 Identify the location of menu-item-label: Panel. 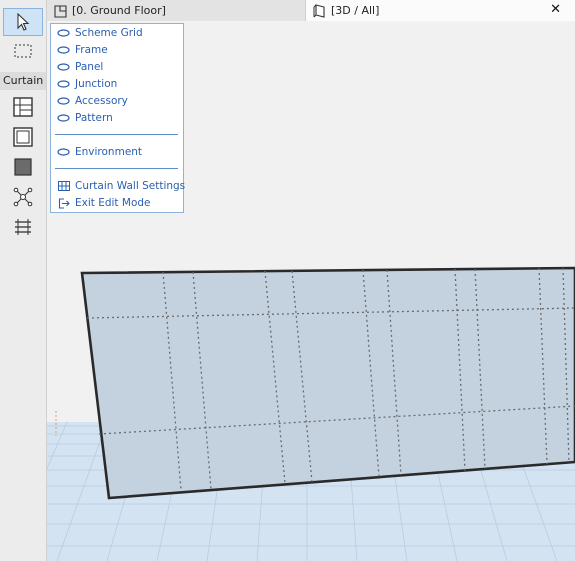
(89, 67).